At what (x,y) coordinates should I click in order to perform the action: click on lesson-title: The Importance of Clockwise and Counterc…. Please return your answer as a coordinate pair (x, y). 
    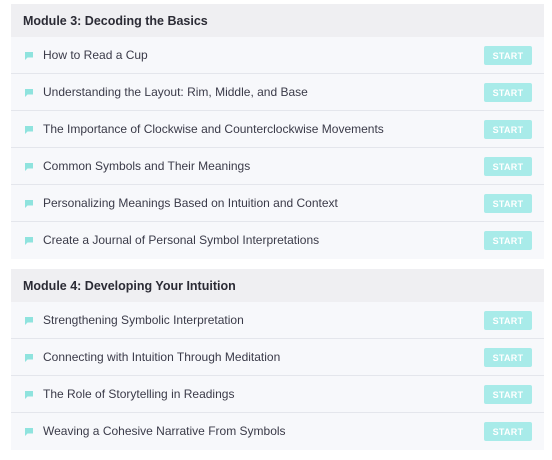
    Looking at the image, I should click on (213, 129).